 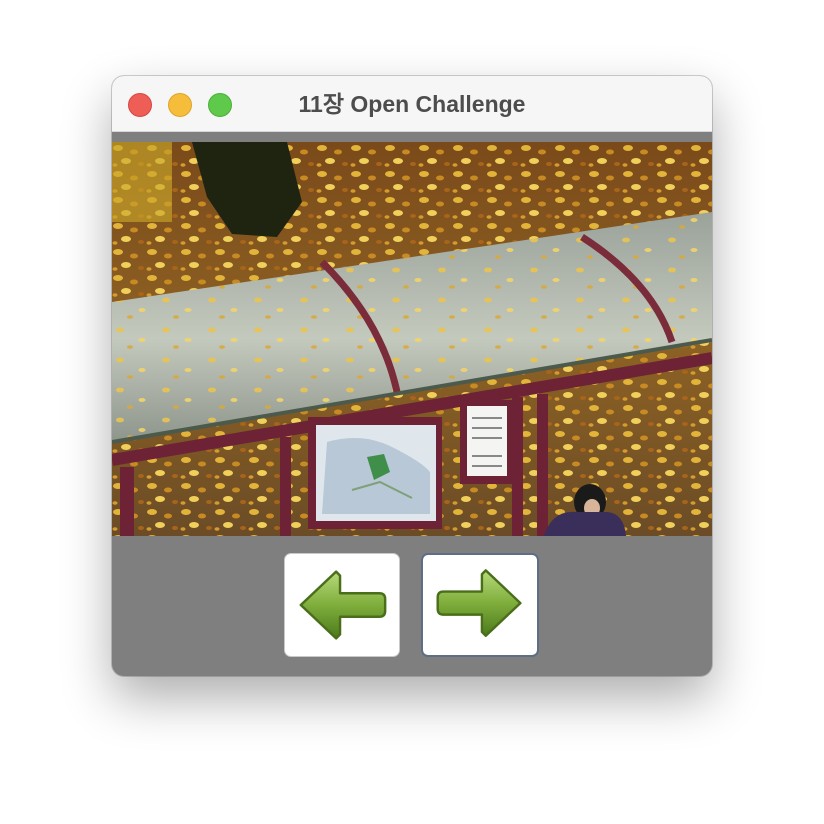 I want to click on left-arrow-icon, so click(x=343, y=605).